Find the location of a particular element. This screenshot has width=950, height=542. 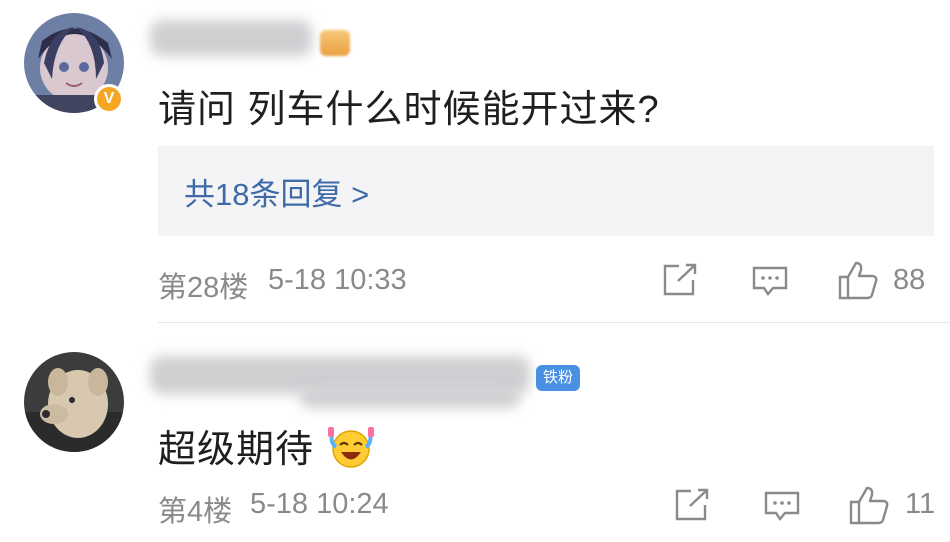

like-count: 88 is located at coordinates (909, 280).